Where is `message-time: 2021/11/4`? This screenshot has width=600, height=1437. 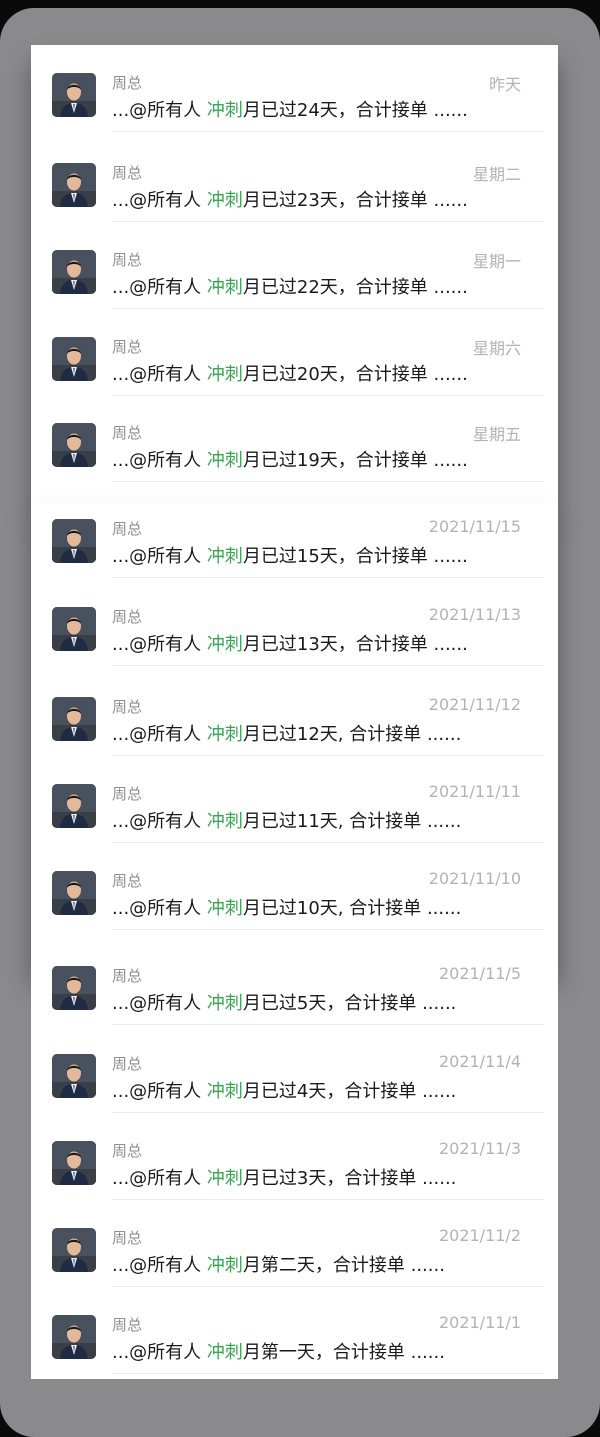
message-time: 2021/11/4 is located at coordinates (479, 1061).